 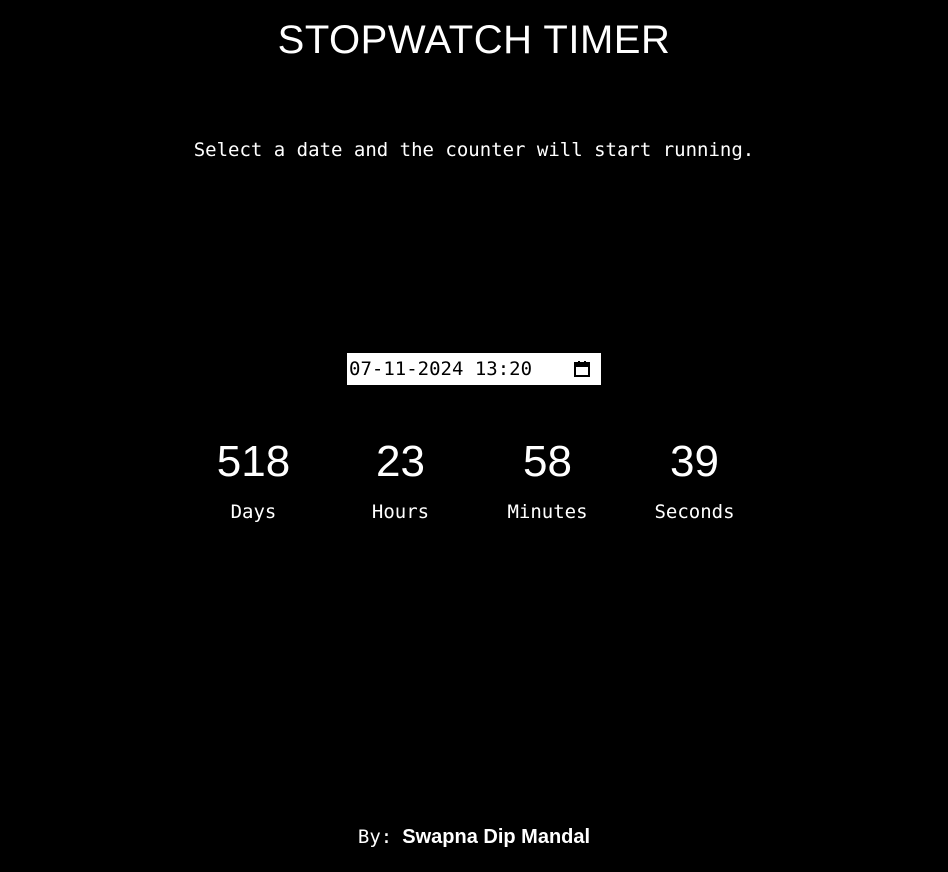 I want to click on days-counter: 518 Days, so click(x=253, y=480).